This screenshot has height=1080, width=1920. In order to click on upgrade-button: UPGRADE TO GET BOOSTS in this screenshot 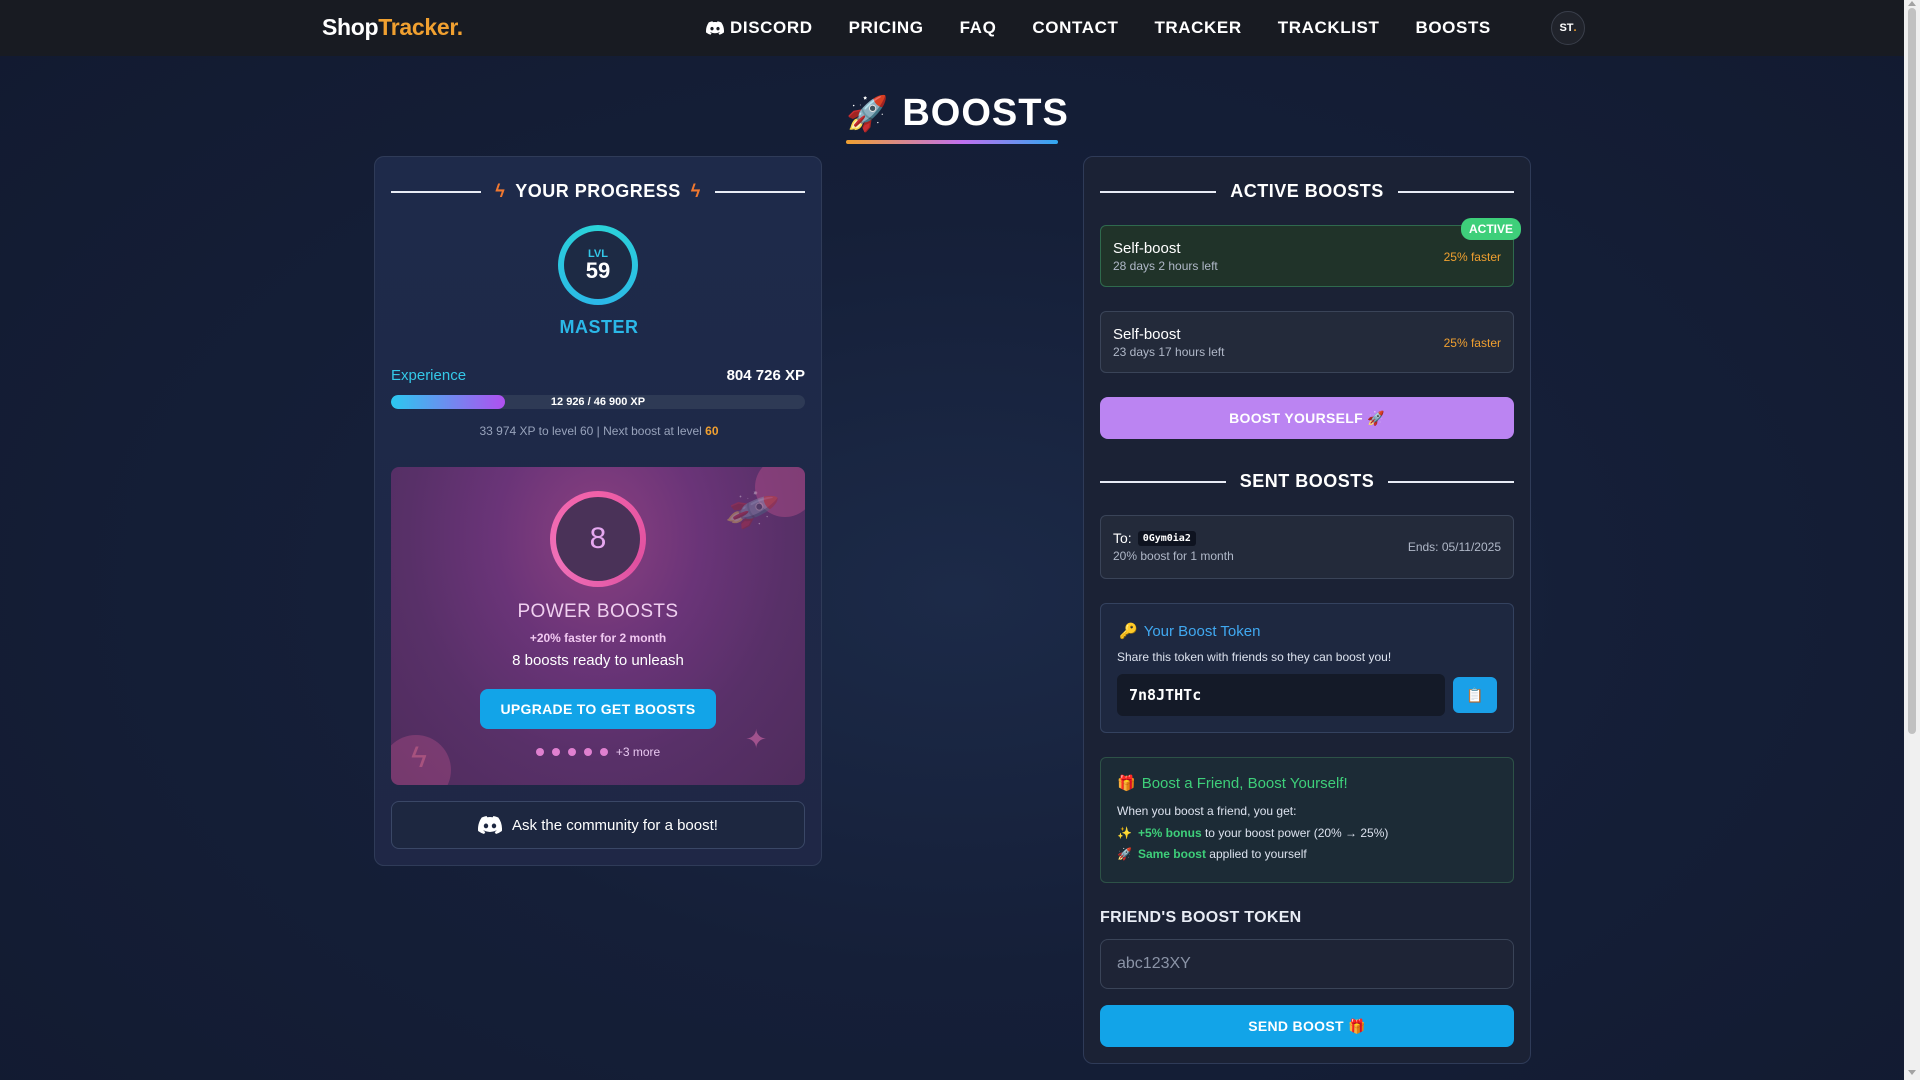, I will do `click(598, 709)`.